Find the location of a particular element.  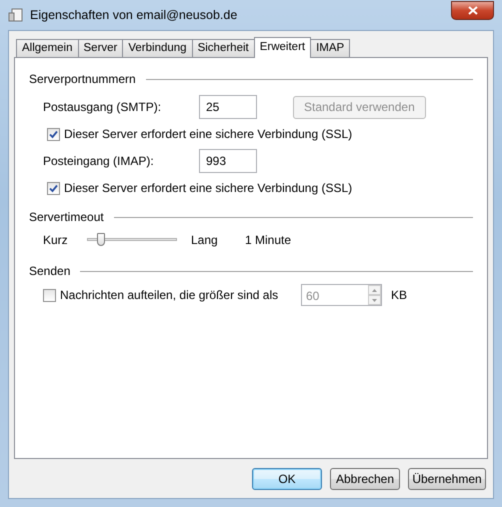

port-field: 993 is located at coordinates (228, 161).